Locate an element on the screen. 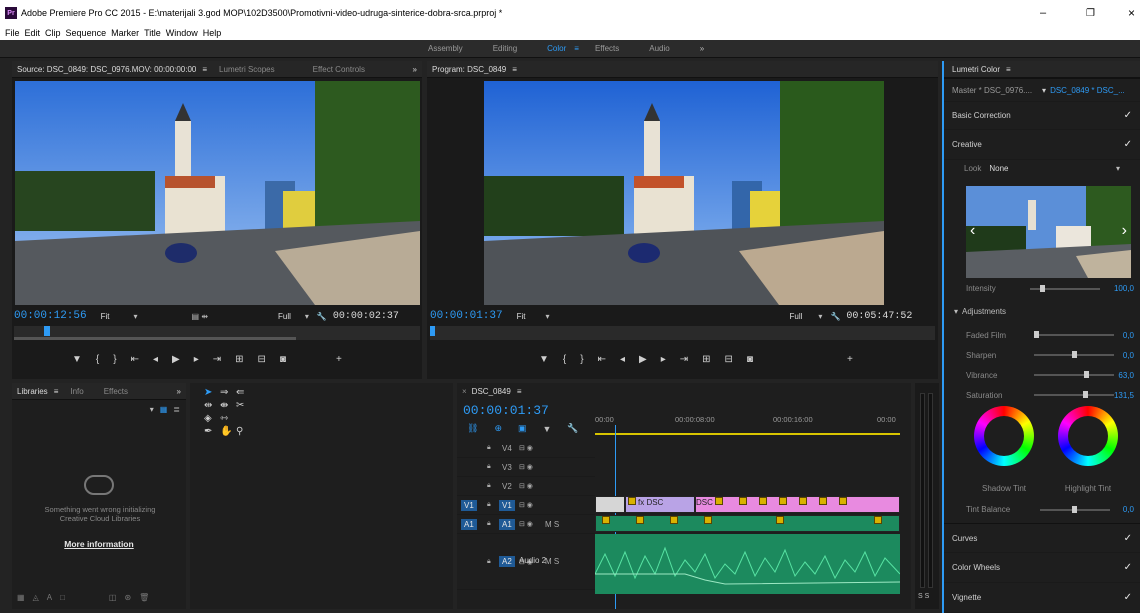  highlight-tint-wheel is located at coordinates (1088, 436).